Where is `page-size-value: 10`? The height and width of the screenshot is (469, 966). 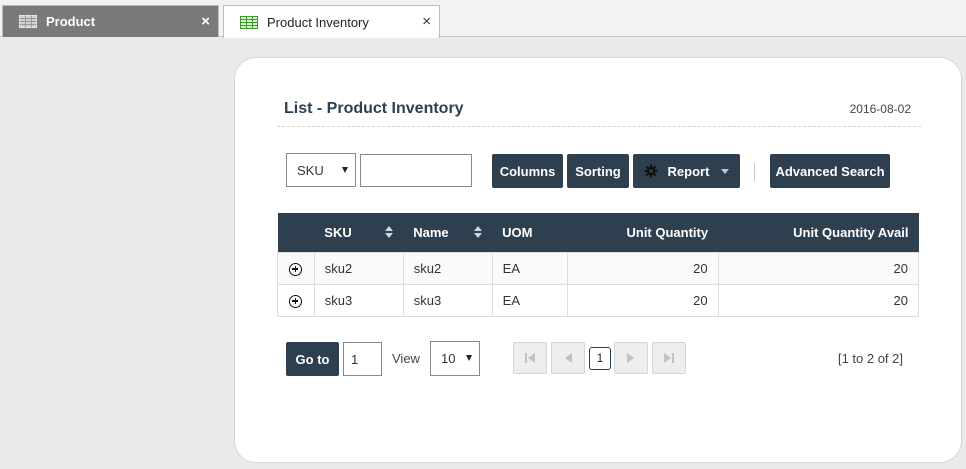
page-size-value: 10 is located at coordinates (448, 358).